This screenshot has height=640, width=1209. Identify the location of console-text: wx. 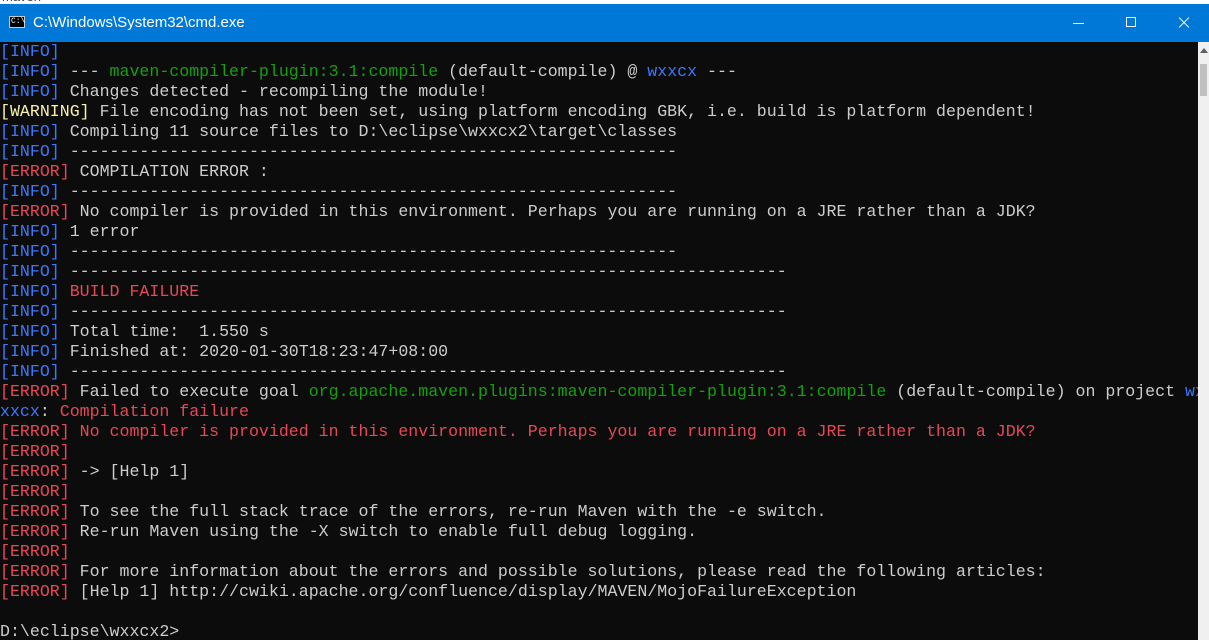
(1191, 391).